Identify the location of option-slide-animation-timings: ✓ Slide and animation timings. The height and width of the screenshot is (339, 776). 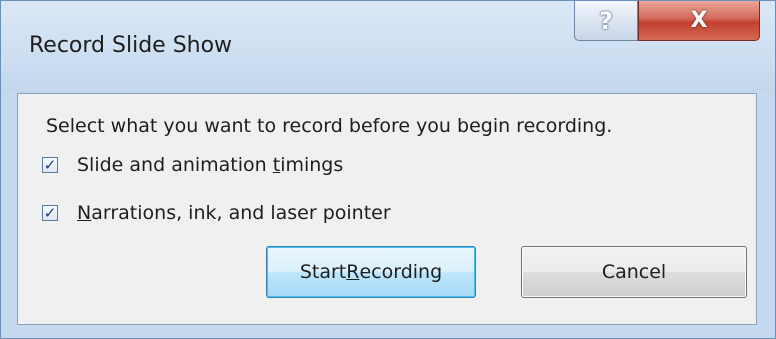
(192, 165).